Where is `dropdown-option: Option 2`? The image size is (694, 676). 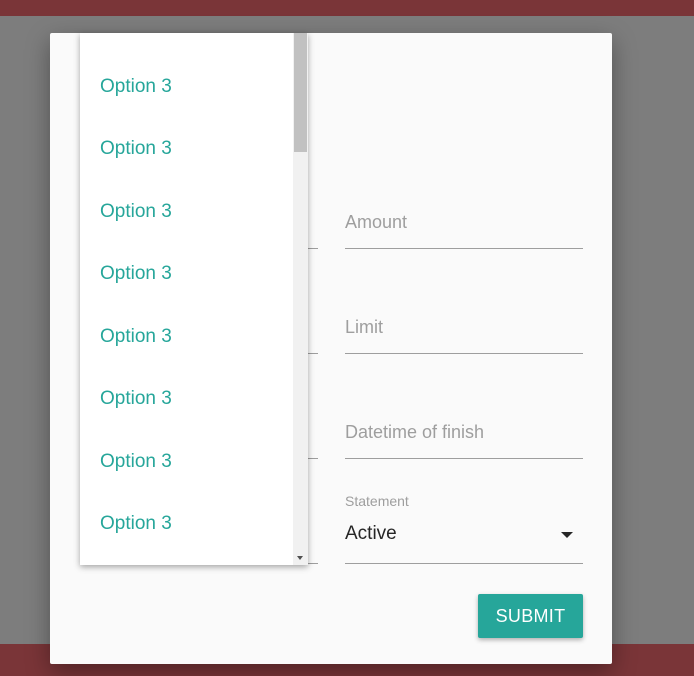
dropdown-option: Option 2 is located at coordinates (186, 44).